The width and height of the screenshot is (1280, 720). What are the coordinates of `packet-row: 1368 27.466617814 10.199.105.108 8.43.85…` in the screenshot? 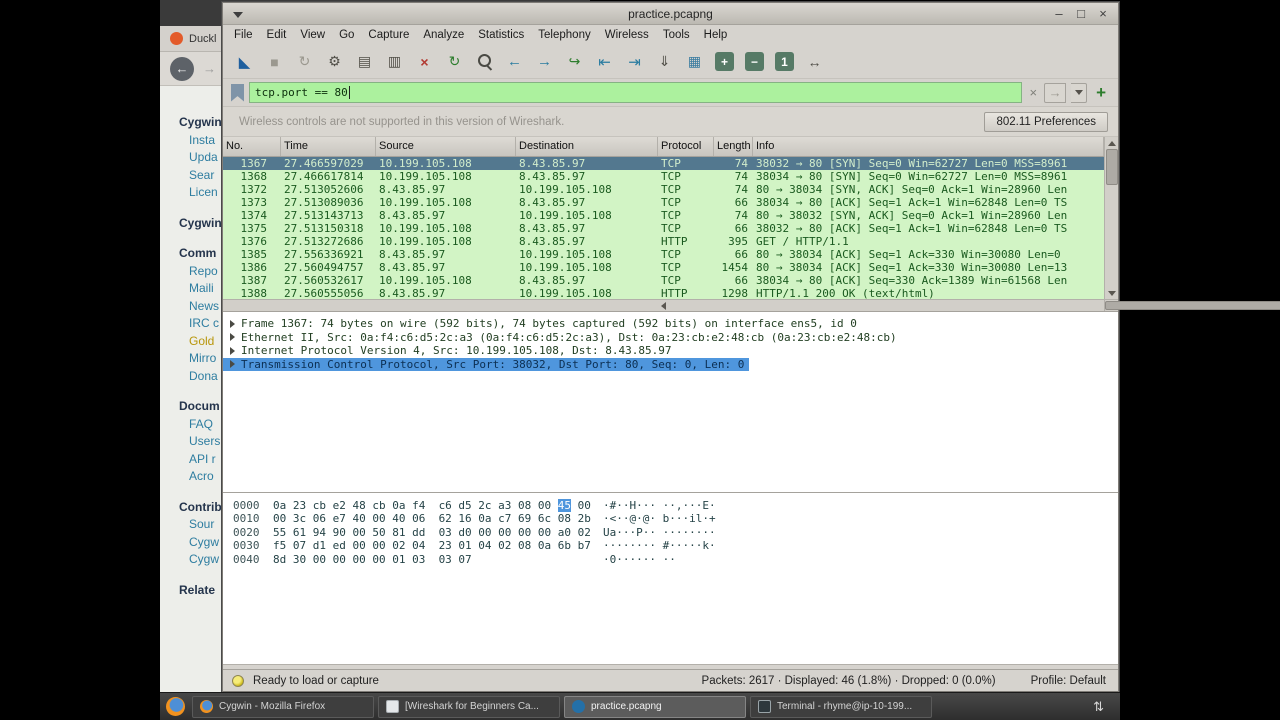 It's located at (663, 176).